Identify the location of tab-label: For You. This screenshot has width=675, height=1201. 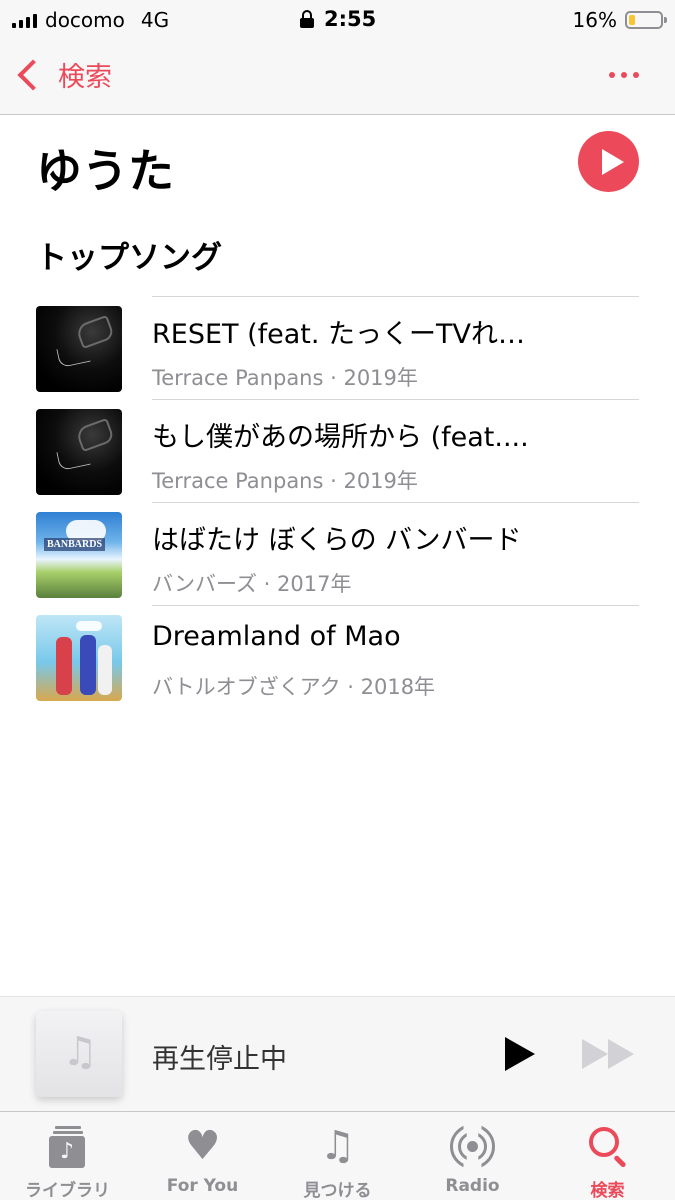
(202, 1186).